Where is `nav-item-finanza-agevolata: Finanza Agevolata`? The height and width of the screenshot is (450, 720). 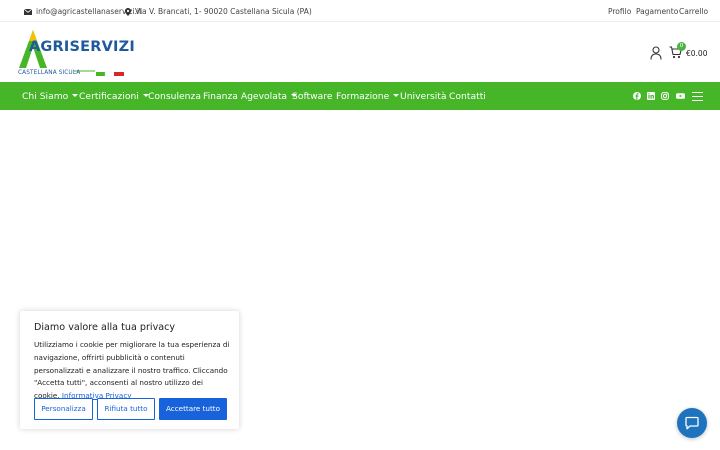
nav-item-finanza-agevolata: Finanza Agevolata is located at coordinates (250, 96).